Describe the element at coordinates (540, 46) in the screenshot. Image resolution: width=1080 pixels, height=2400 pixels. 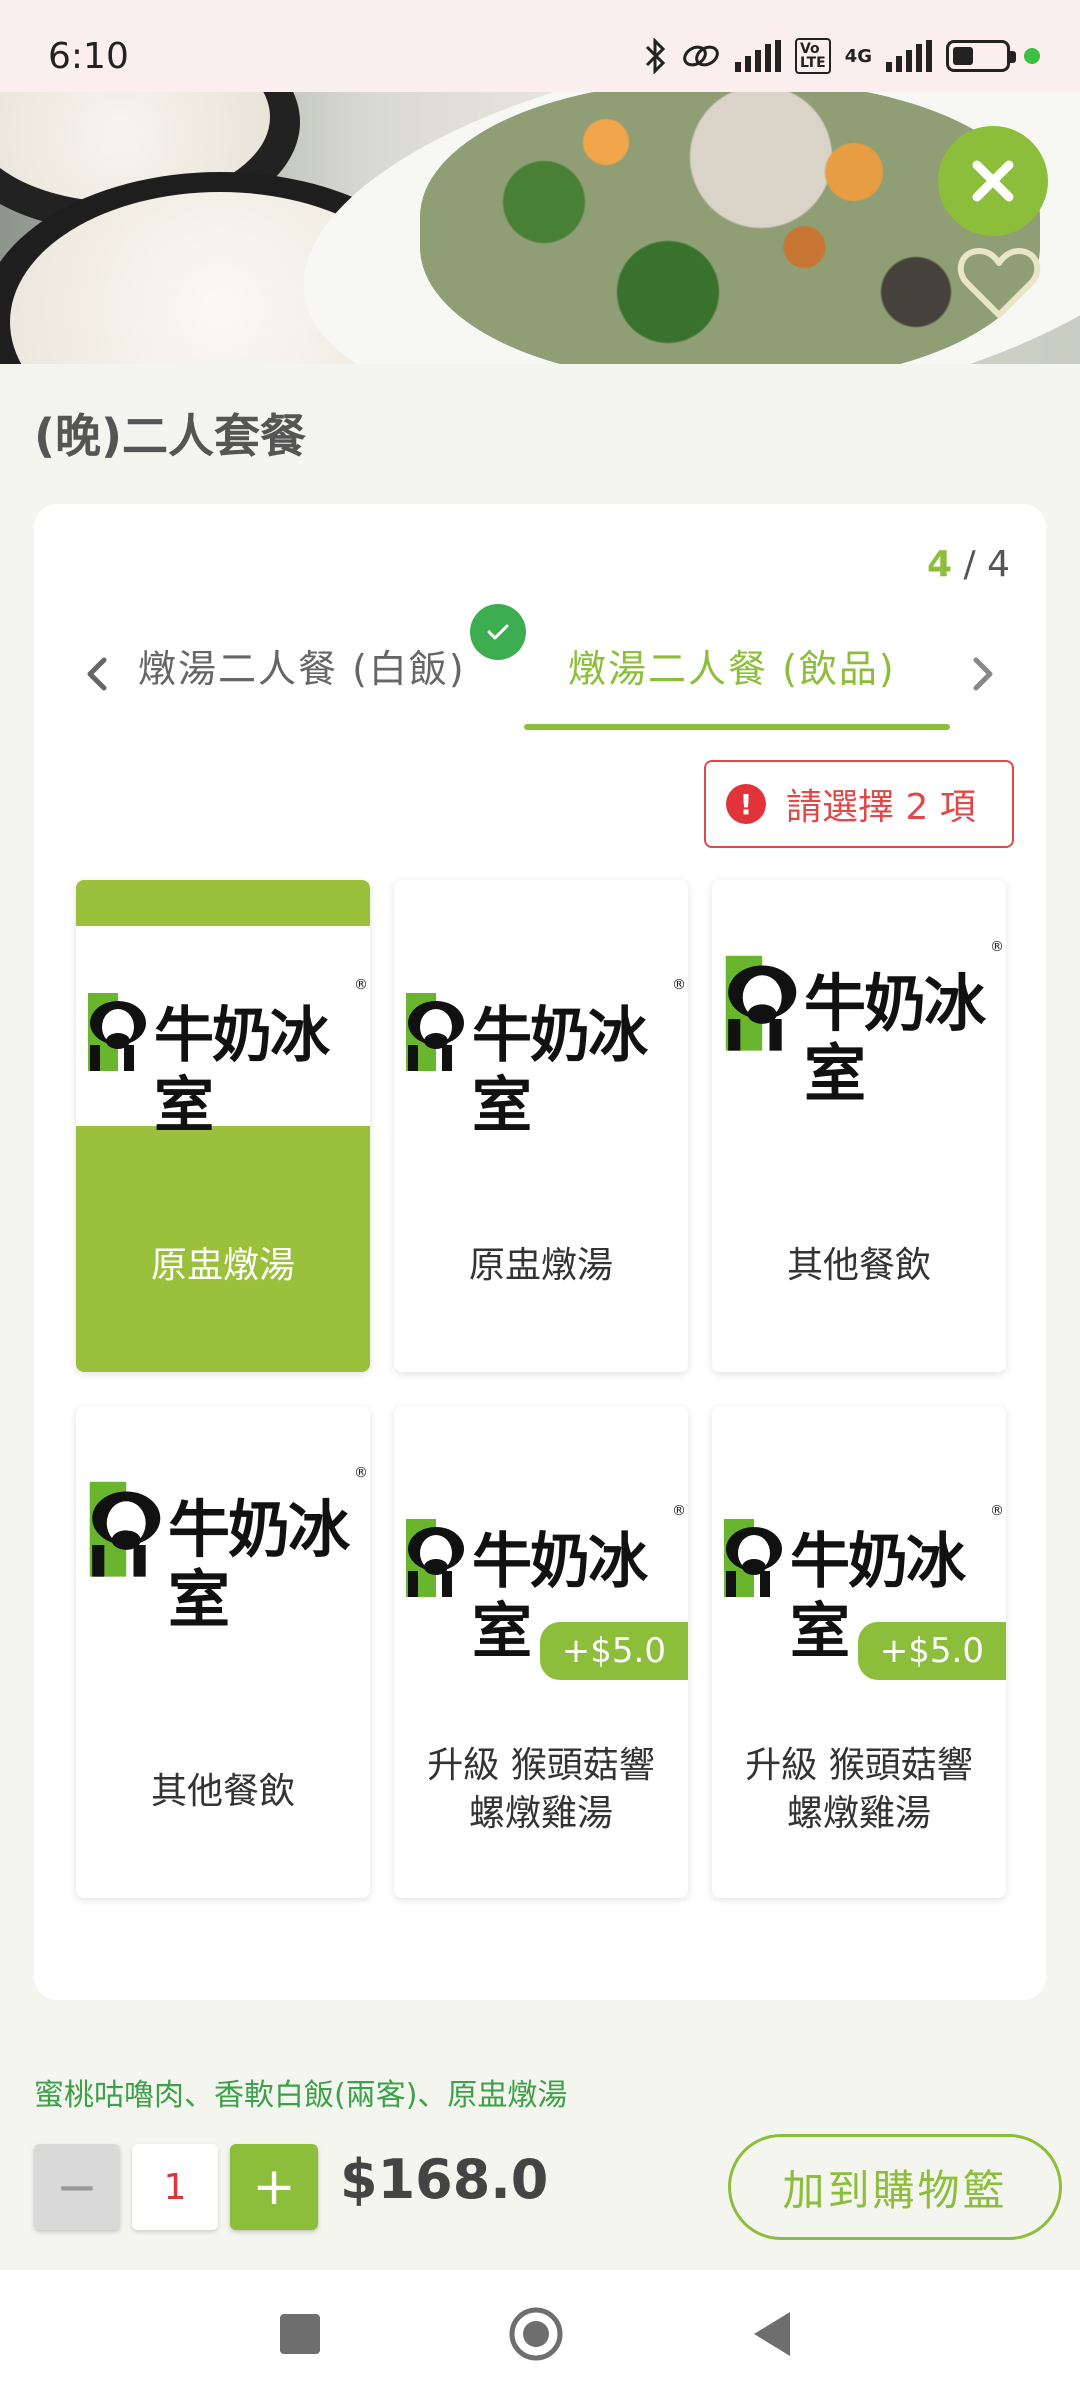
I see `status-bar: 6:10 Vo LTE 4G` at that location.